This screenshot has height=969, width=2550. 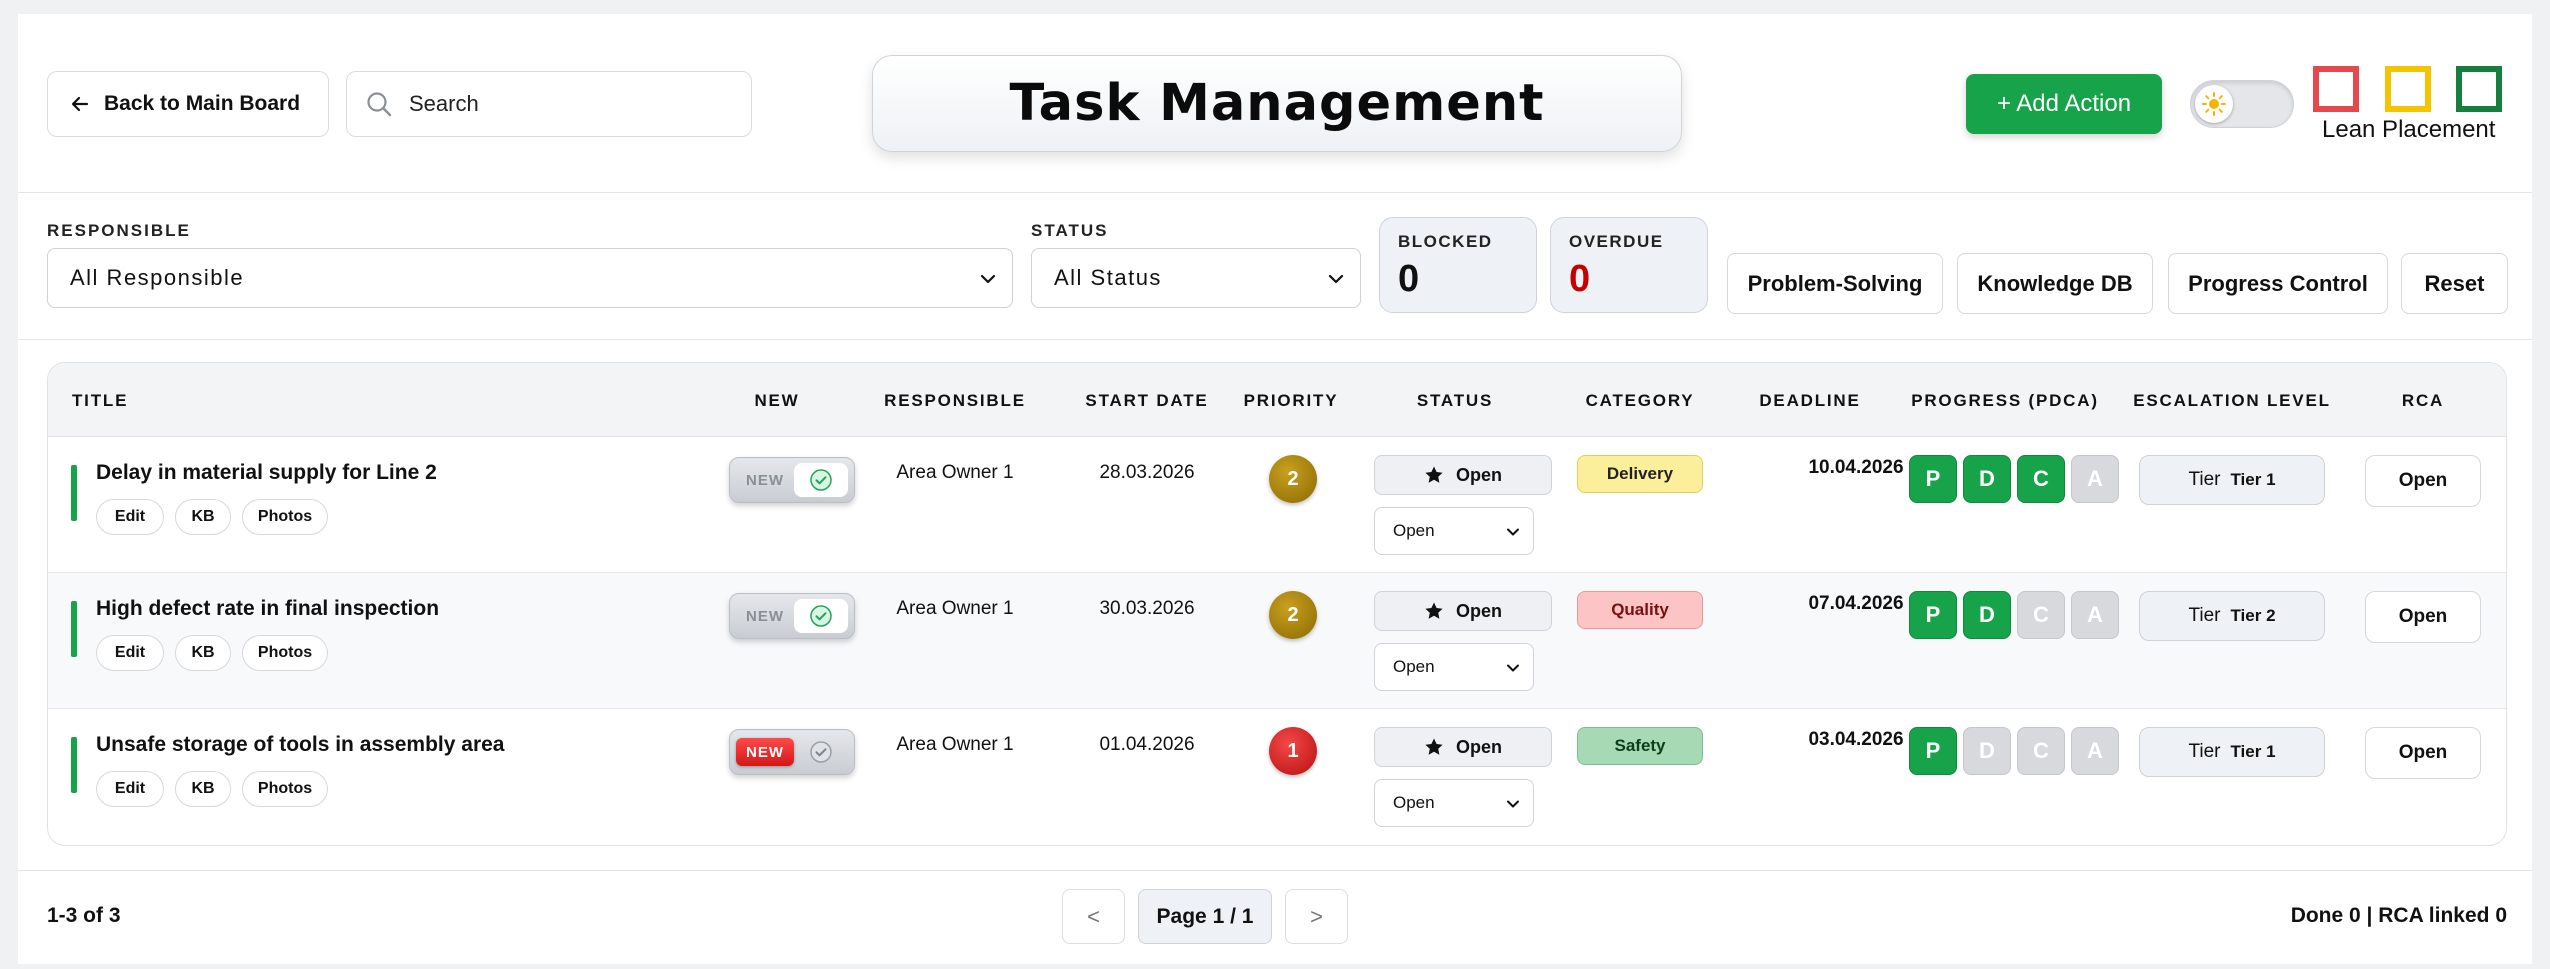 What do you see at coordinates (2408, 89) in the screenshot?
I see `lean-yellow-square` at bounding box center [2408, 89].